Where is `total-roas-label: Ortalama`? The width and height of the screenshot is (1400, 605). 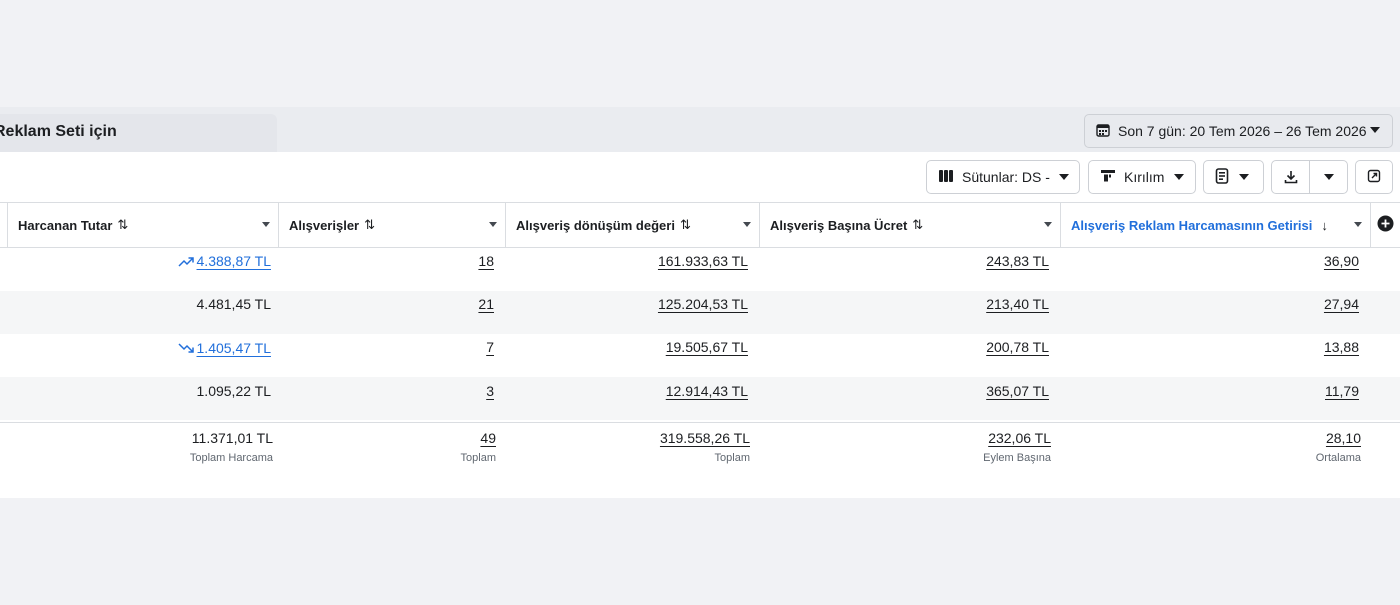 total-roas-label: Ortalama is located at coordinates (1338, 458).